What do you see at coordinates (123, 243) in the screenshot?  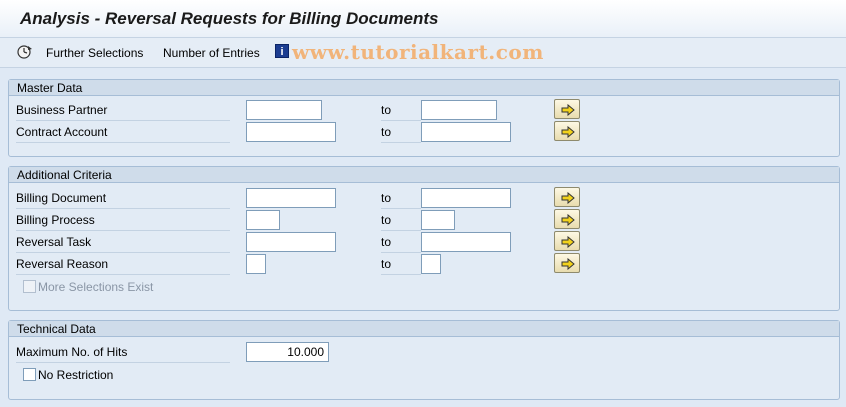 I see `reversal-task-label: Reversal Task` at bounding box center [123, 243].